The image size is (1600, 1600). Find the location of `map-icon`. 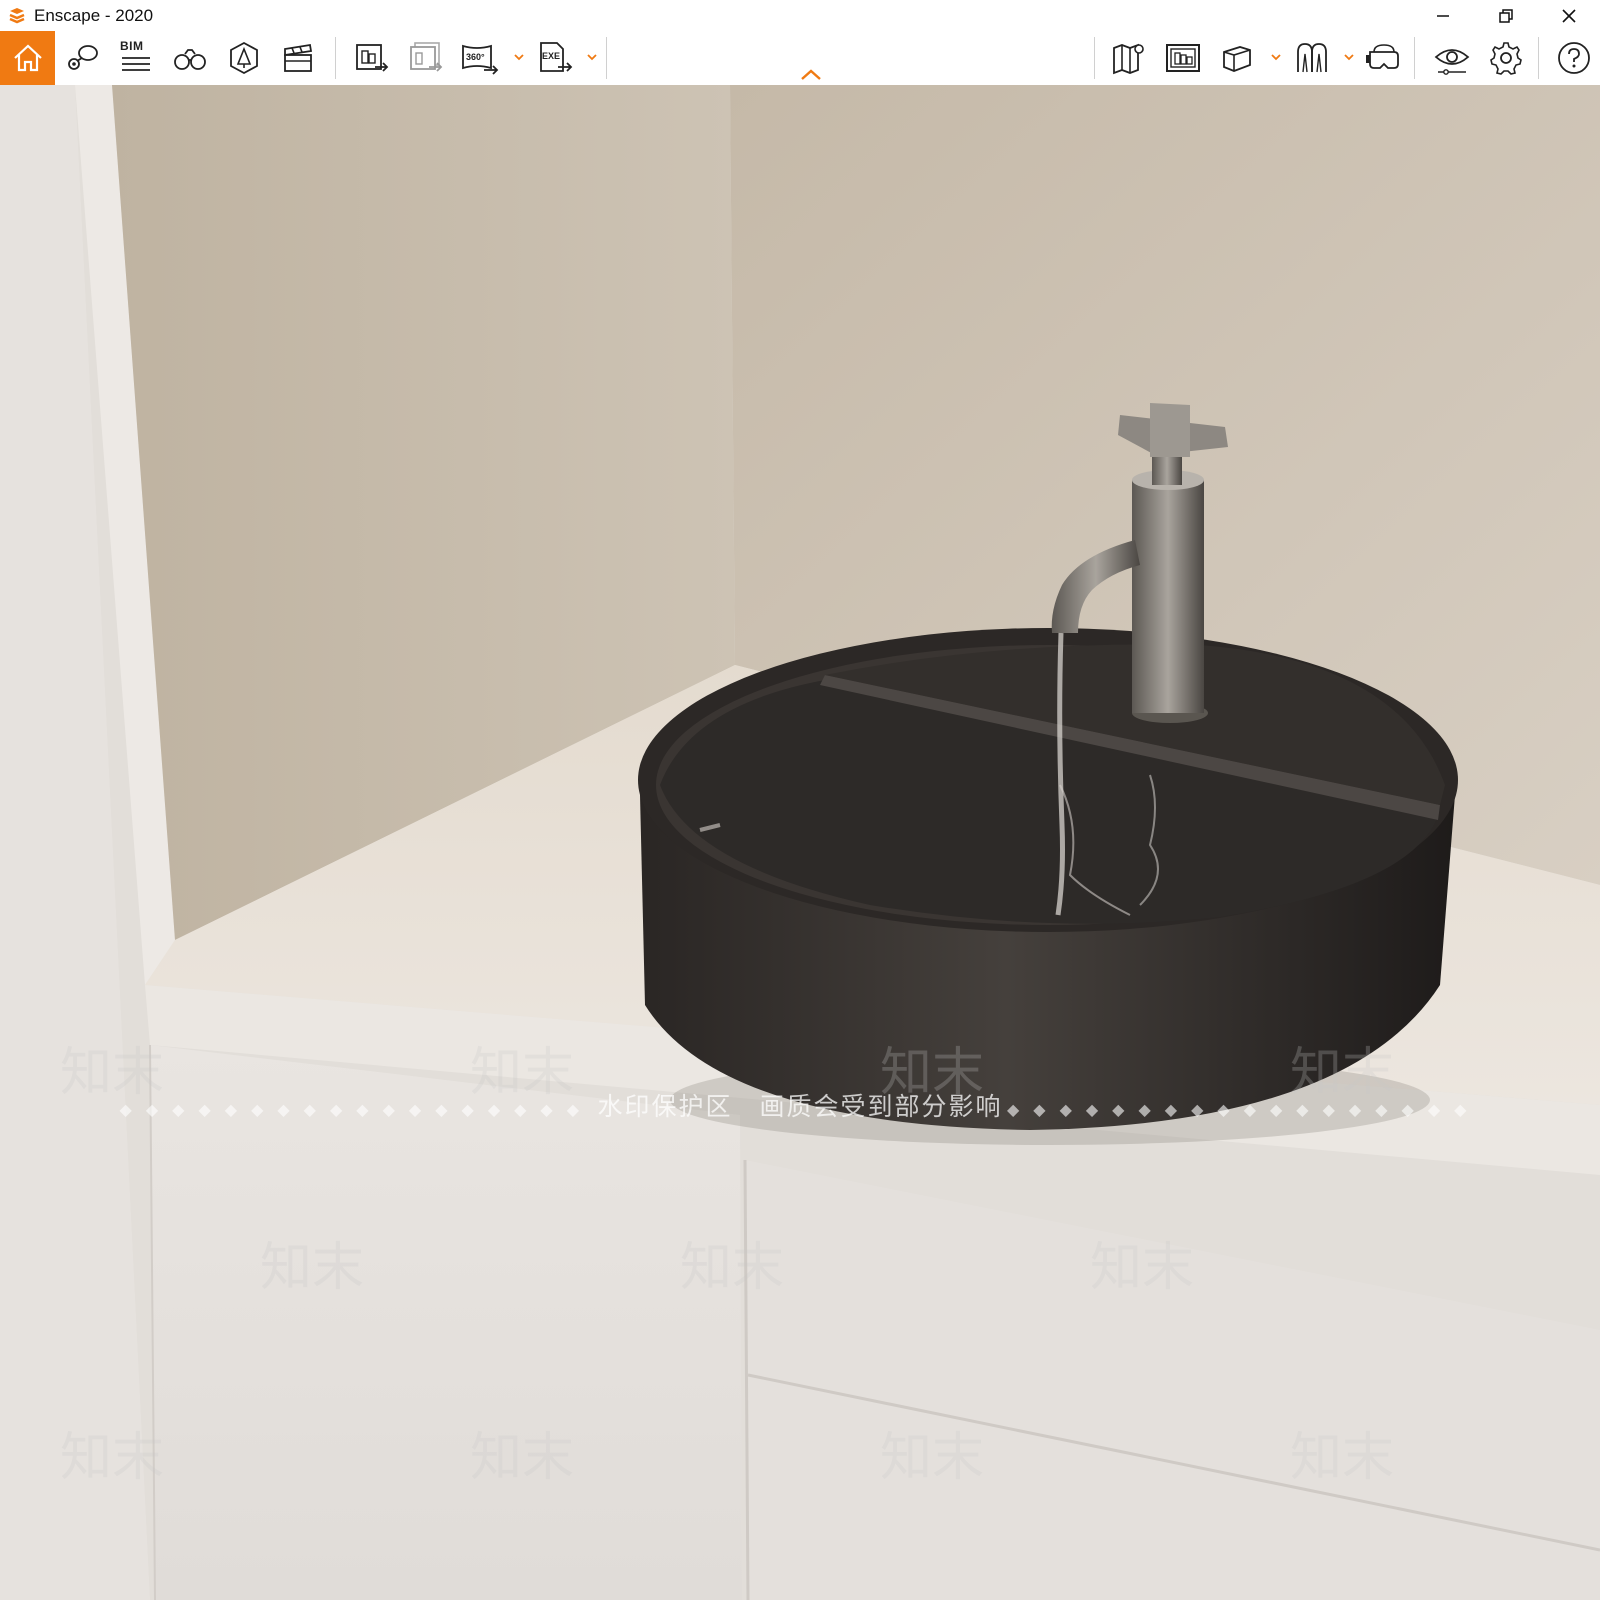

map-icon is located at coordinates (1128, 59).